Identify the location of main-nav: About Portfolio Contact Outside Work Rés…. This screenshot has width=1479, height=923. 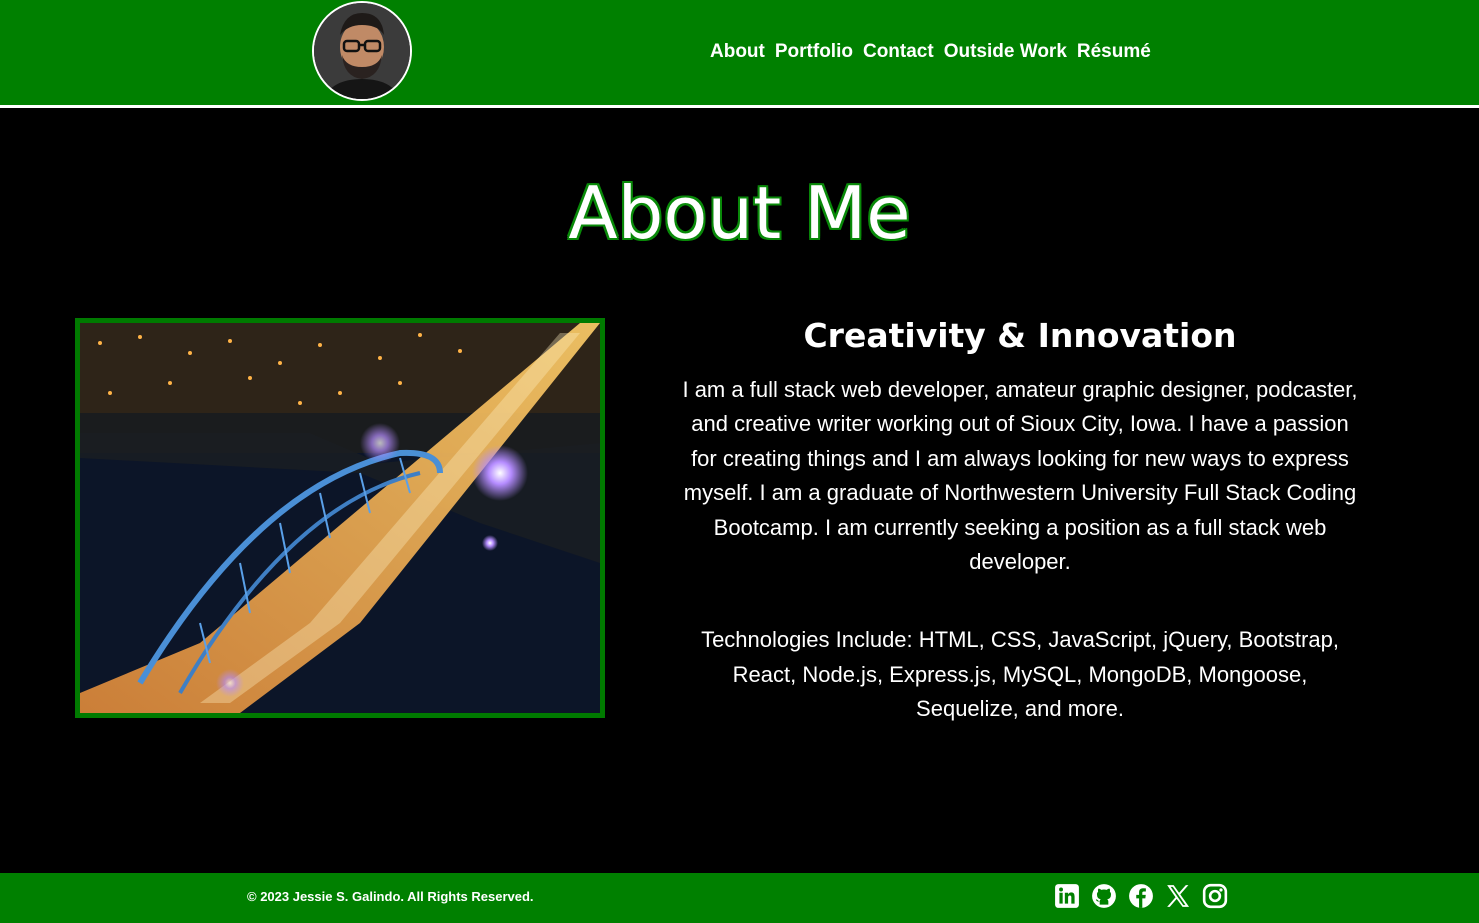
(930, 52).